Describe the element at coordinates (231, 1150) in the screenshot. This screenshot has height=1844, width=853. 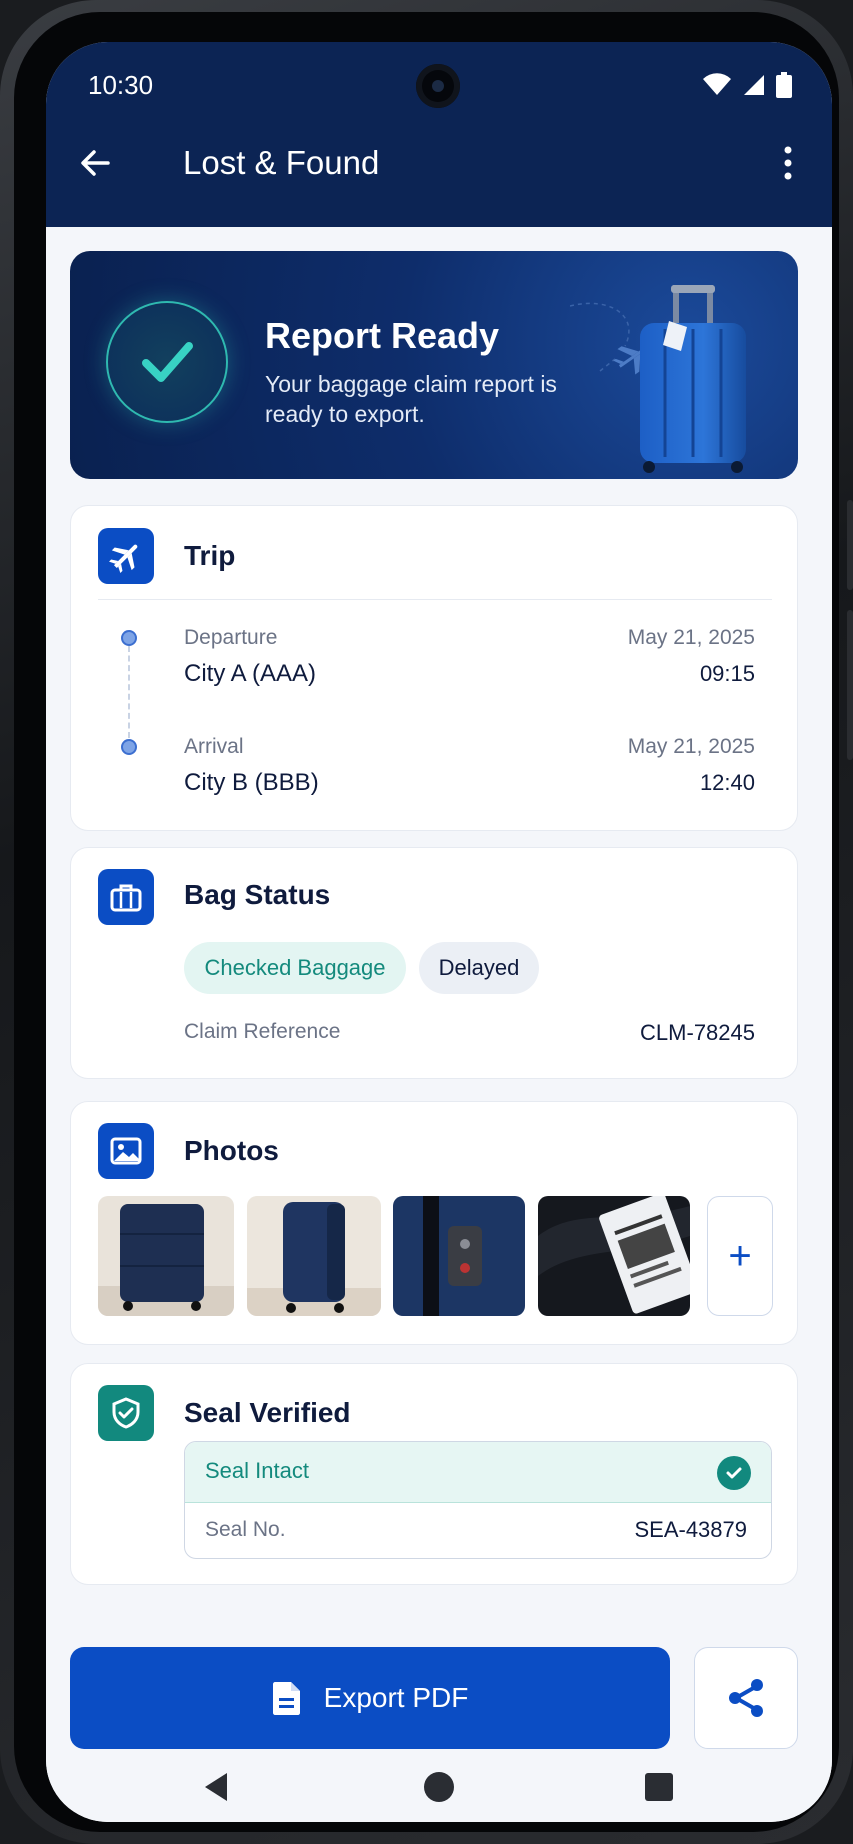
I see `photos-title: Photos` at that location.